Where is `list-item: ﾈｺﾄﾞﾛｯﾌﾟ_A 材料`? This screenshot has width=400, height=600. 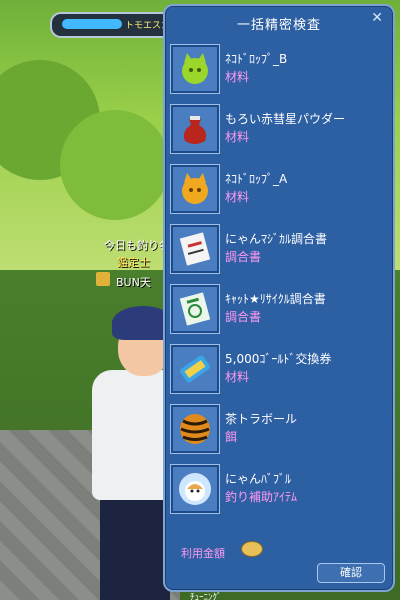 list-item: ﾈｺﾄﾞﾛｯﾌﾟ_A 材料 is located at coordinates (279, 192).